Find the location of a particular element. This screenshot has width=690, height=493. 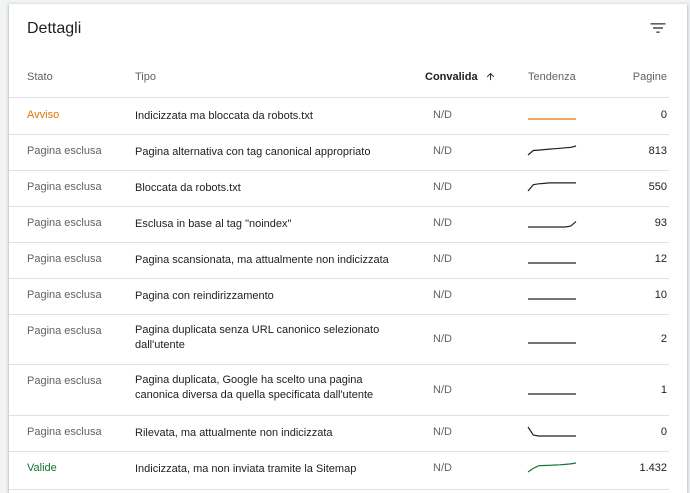

column-header-pagine: Pagine is located at coordinates (650, 77).